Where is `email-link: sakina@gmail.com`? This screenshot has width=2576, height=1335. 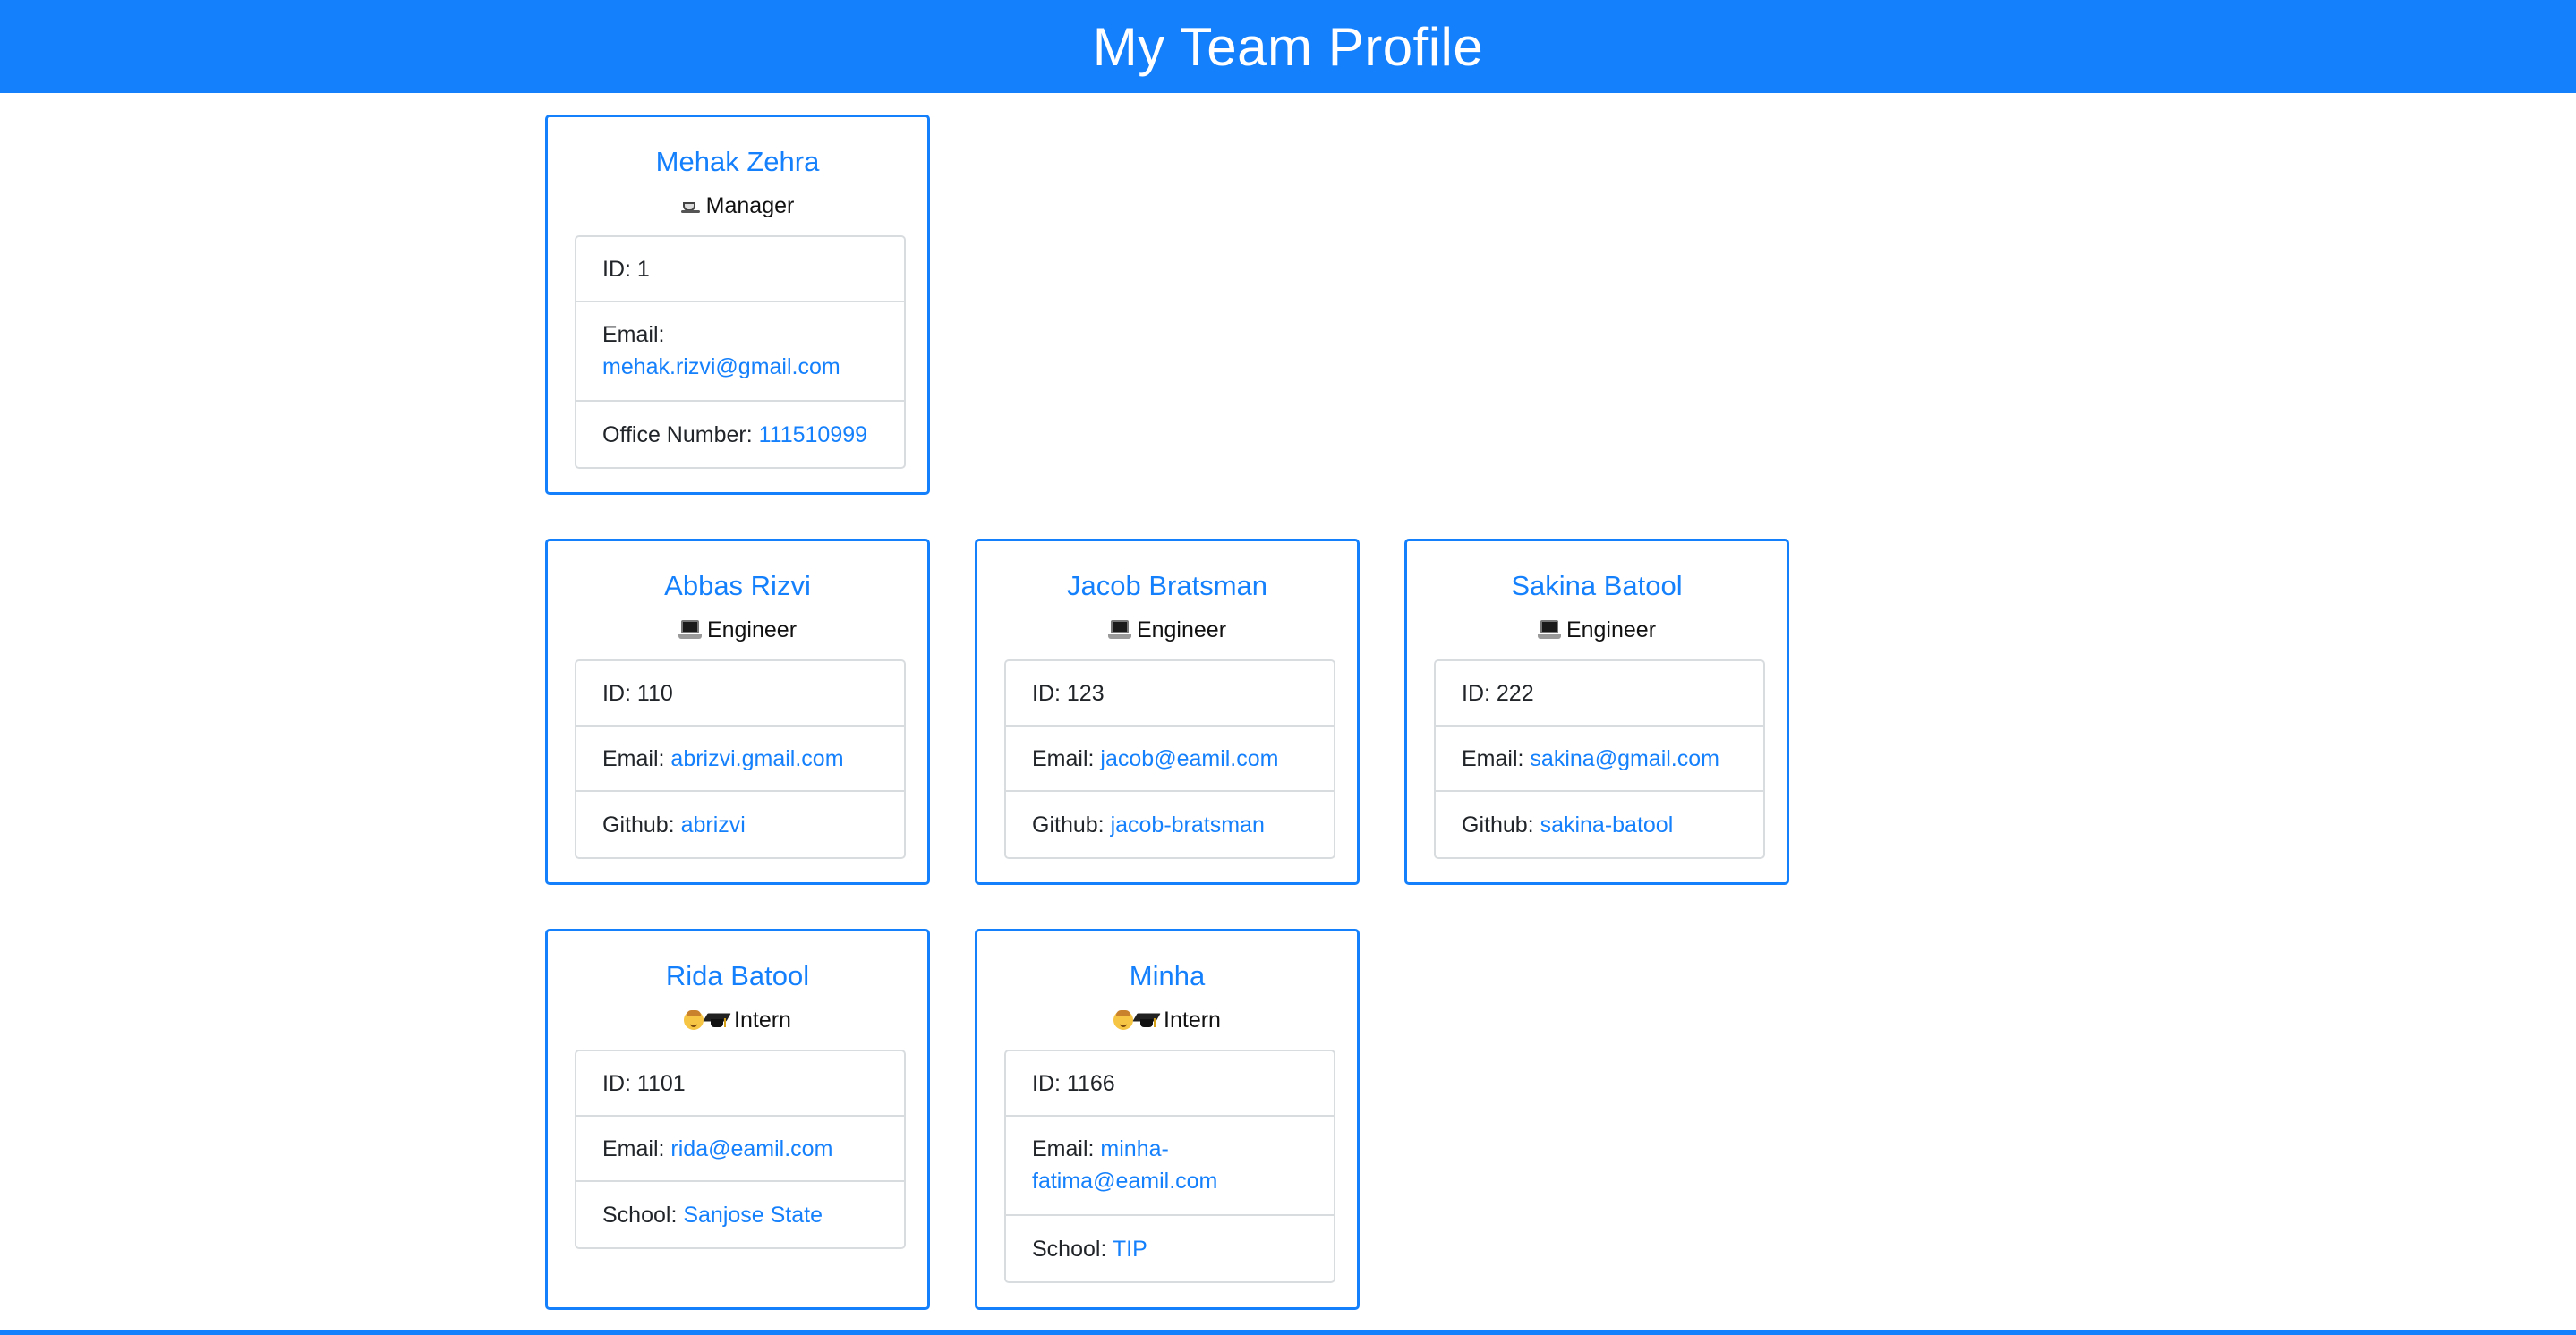
email-link: sakina@gmail.com is located at coordinates (1624, 758).